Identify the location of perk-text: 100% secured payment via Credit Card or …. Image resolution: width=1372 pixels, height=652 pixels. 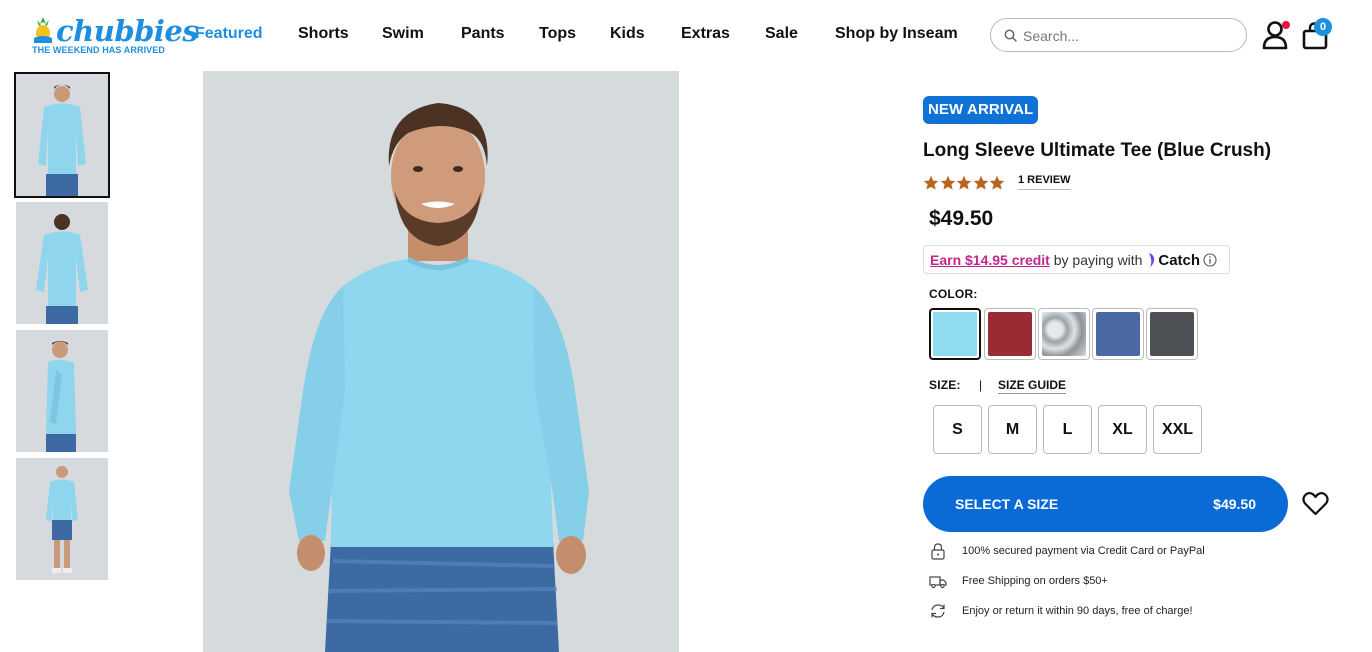
(1083, 551).